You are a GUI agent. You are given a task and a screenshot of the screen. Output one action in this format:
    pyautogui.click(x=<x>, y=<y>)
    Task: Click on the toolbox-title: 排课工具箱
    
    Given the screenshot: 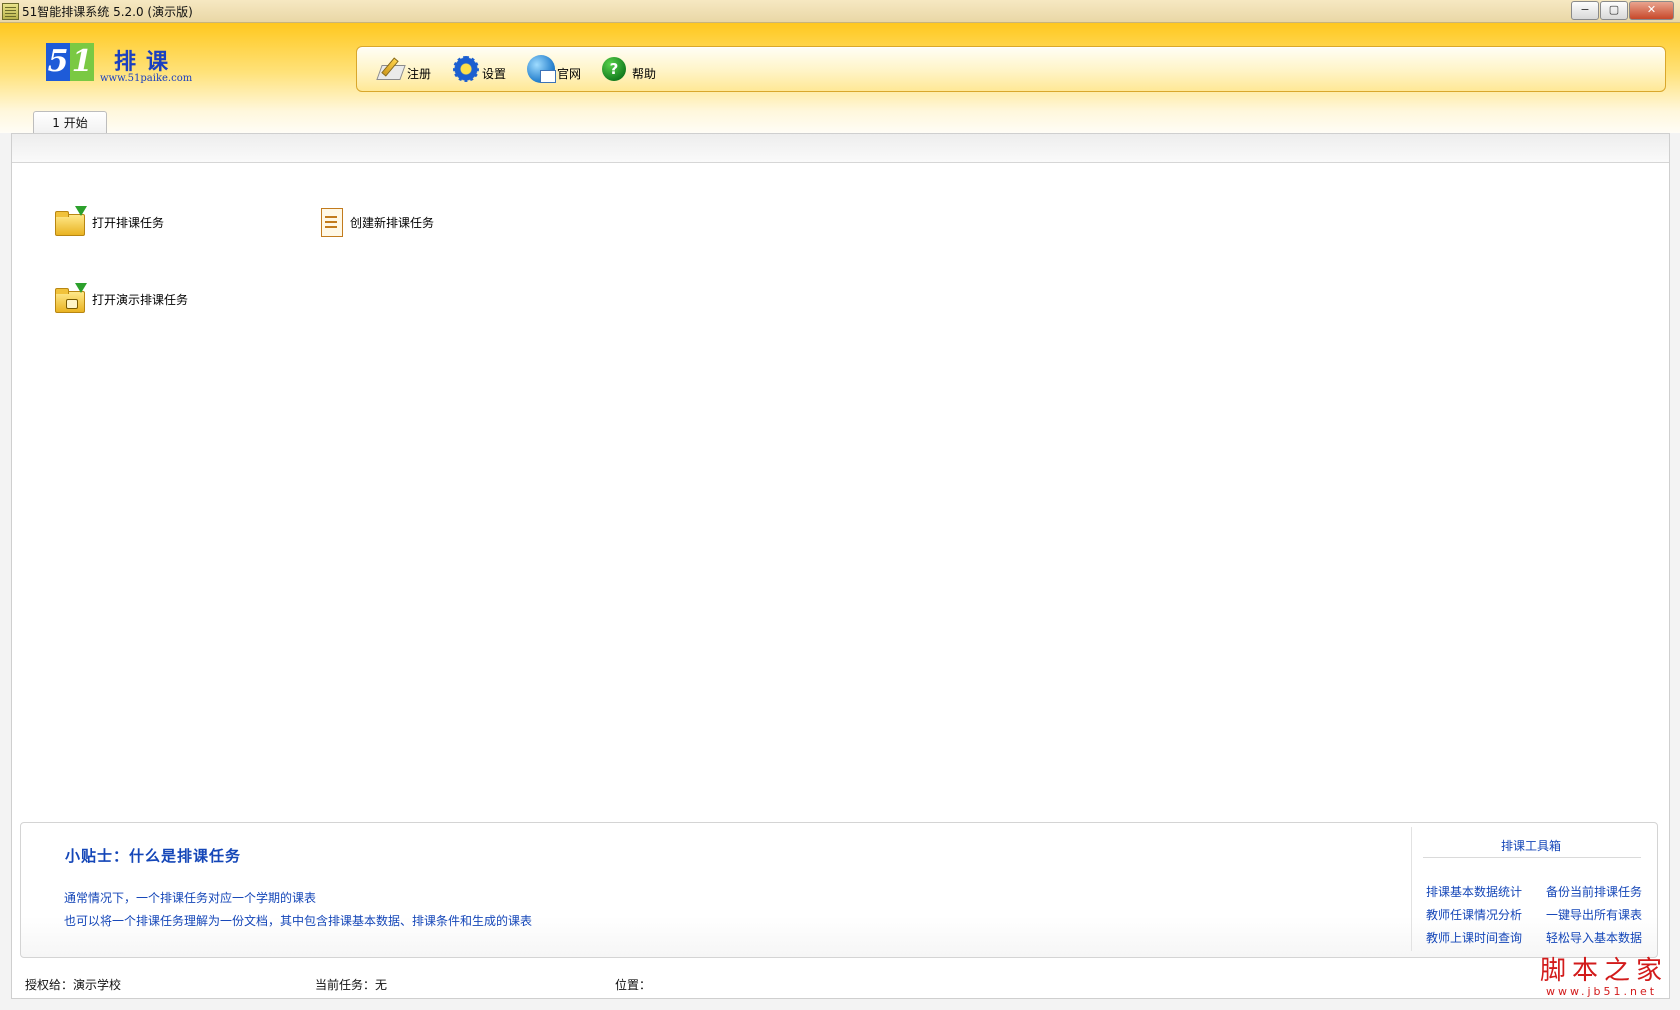 What is the action you would take?
    pyautogui.click(x=1530, y=846)
    